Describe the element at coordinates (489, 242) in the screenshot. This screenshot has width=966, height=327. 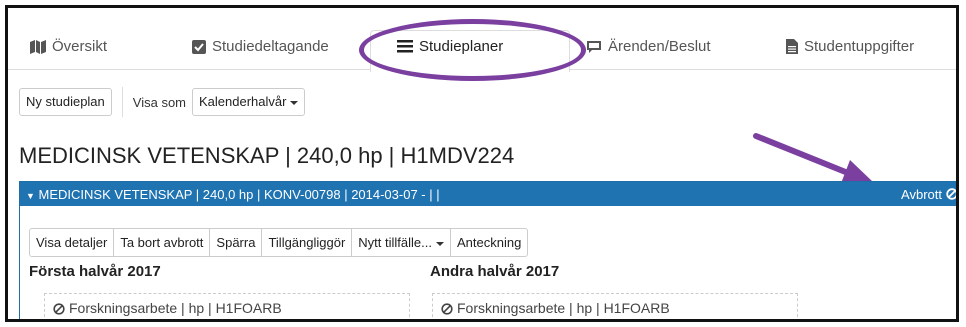
I see `note-button: Anteckning` at that location.